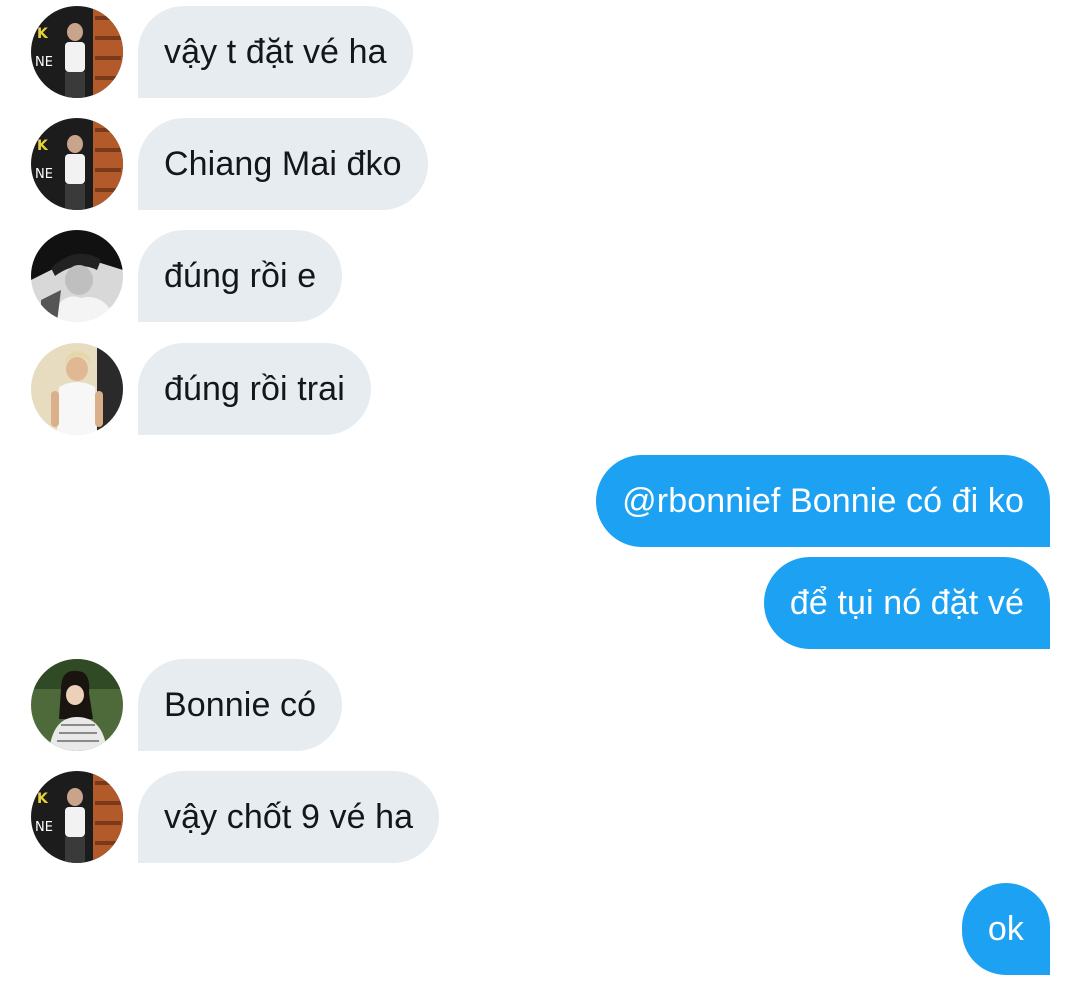  What do you see at coordinates (1005, 929) in the screenshot?
I see `message-bubble-outgoing: ok` at bounding box center [1005, 929].